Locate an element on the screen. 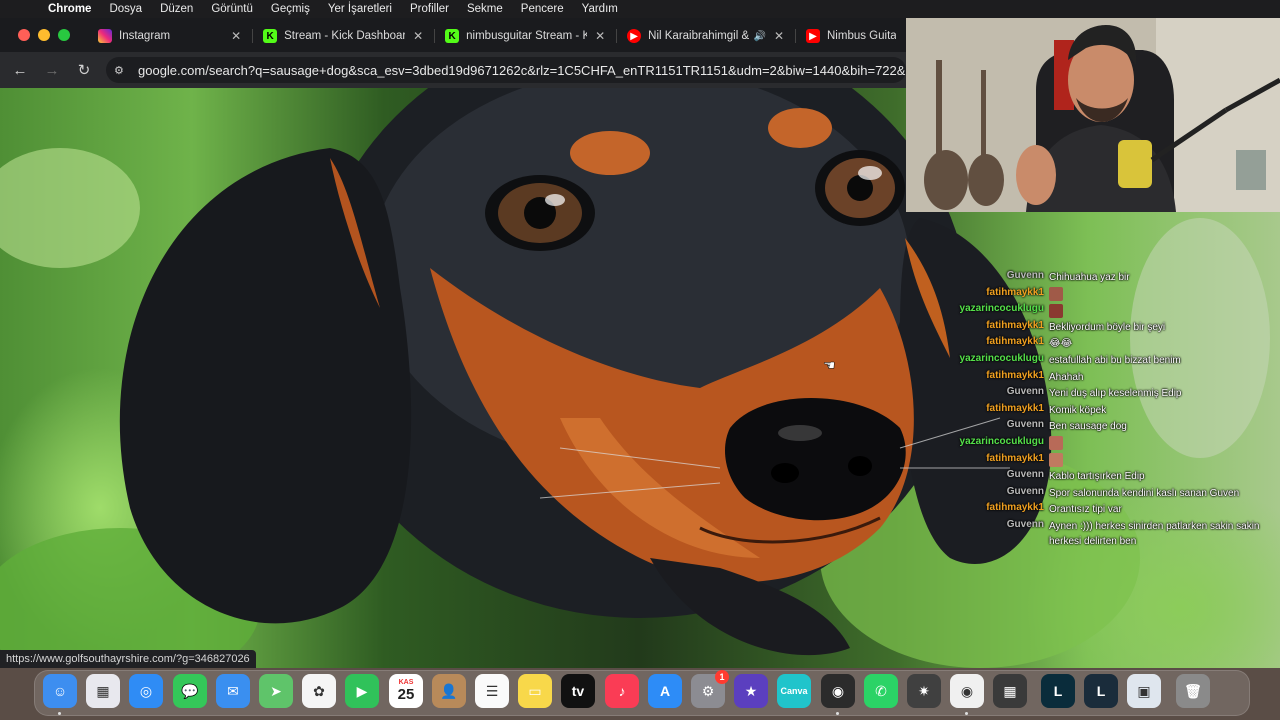  menu-item-profiles: Profiller is located at coordinates (429, 9).